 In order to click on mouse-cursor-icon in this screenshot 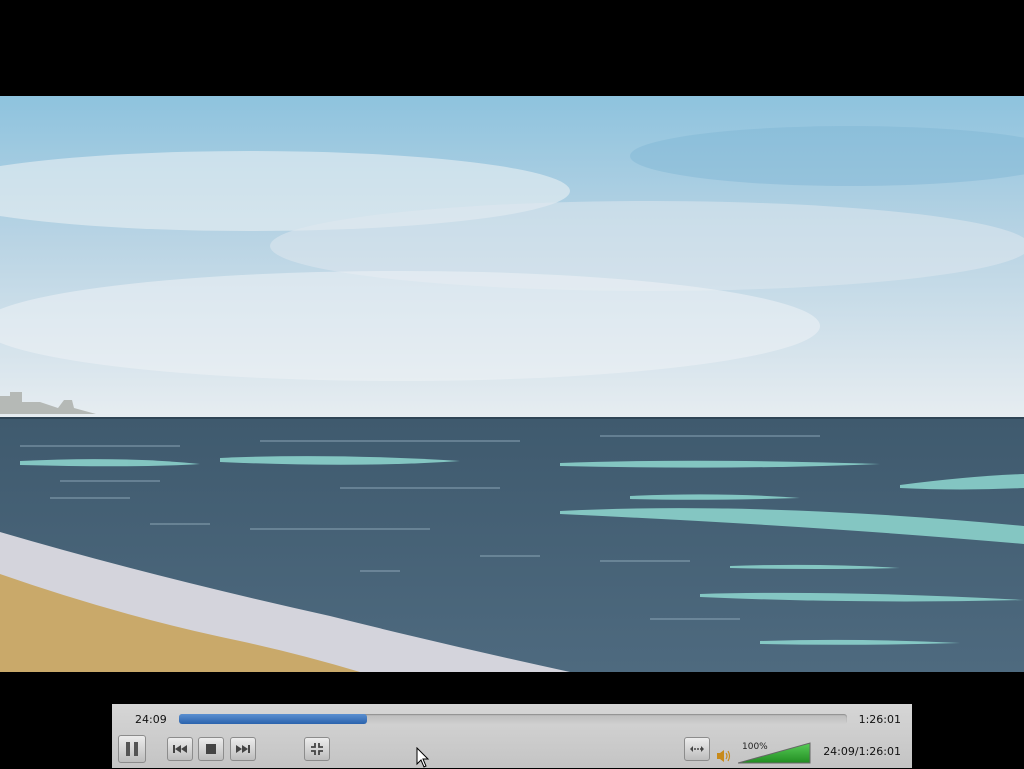, I will do `click(423, 757)`.